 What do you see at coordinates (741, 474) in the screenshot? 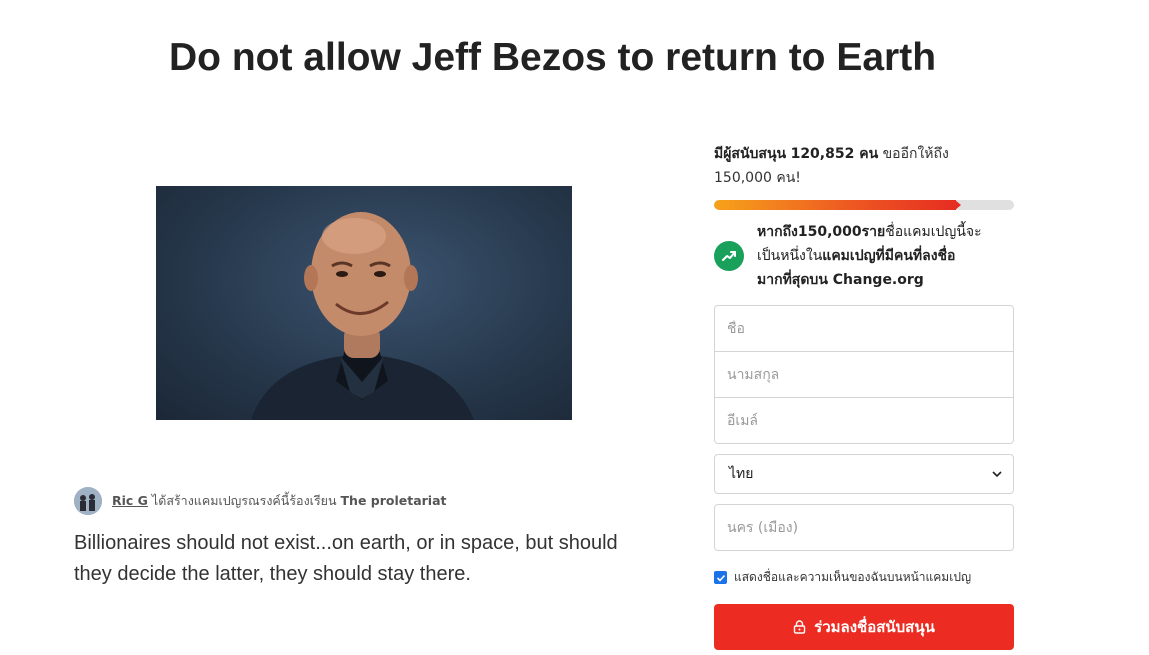
I see `country-value: ไทย` at bounding box center [741, 474].